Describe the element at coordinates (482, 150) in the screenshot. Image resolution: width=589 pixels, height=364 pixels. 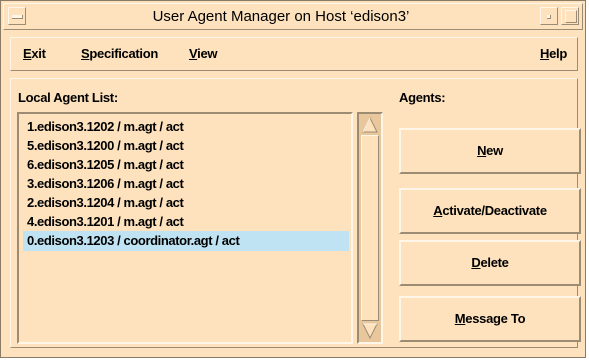
I see `new-button-mnemonic: N` at that location.